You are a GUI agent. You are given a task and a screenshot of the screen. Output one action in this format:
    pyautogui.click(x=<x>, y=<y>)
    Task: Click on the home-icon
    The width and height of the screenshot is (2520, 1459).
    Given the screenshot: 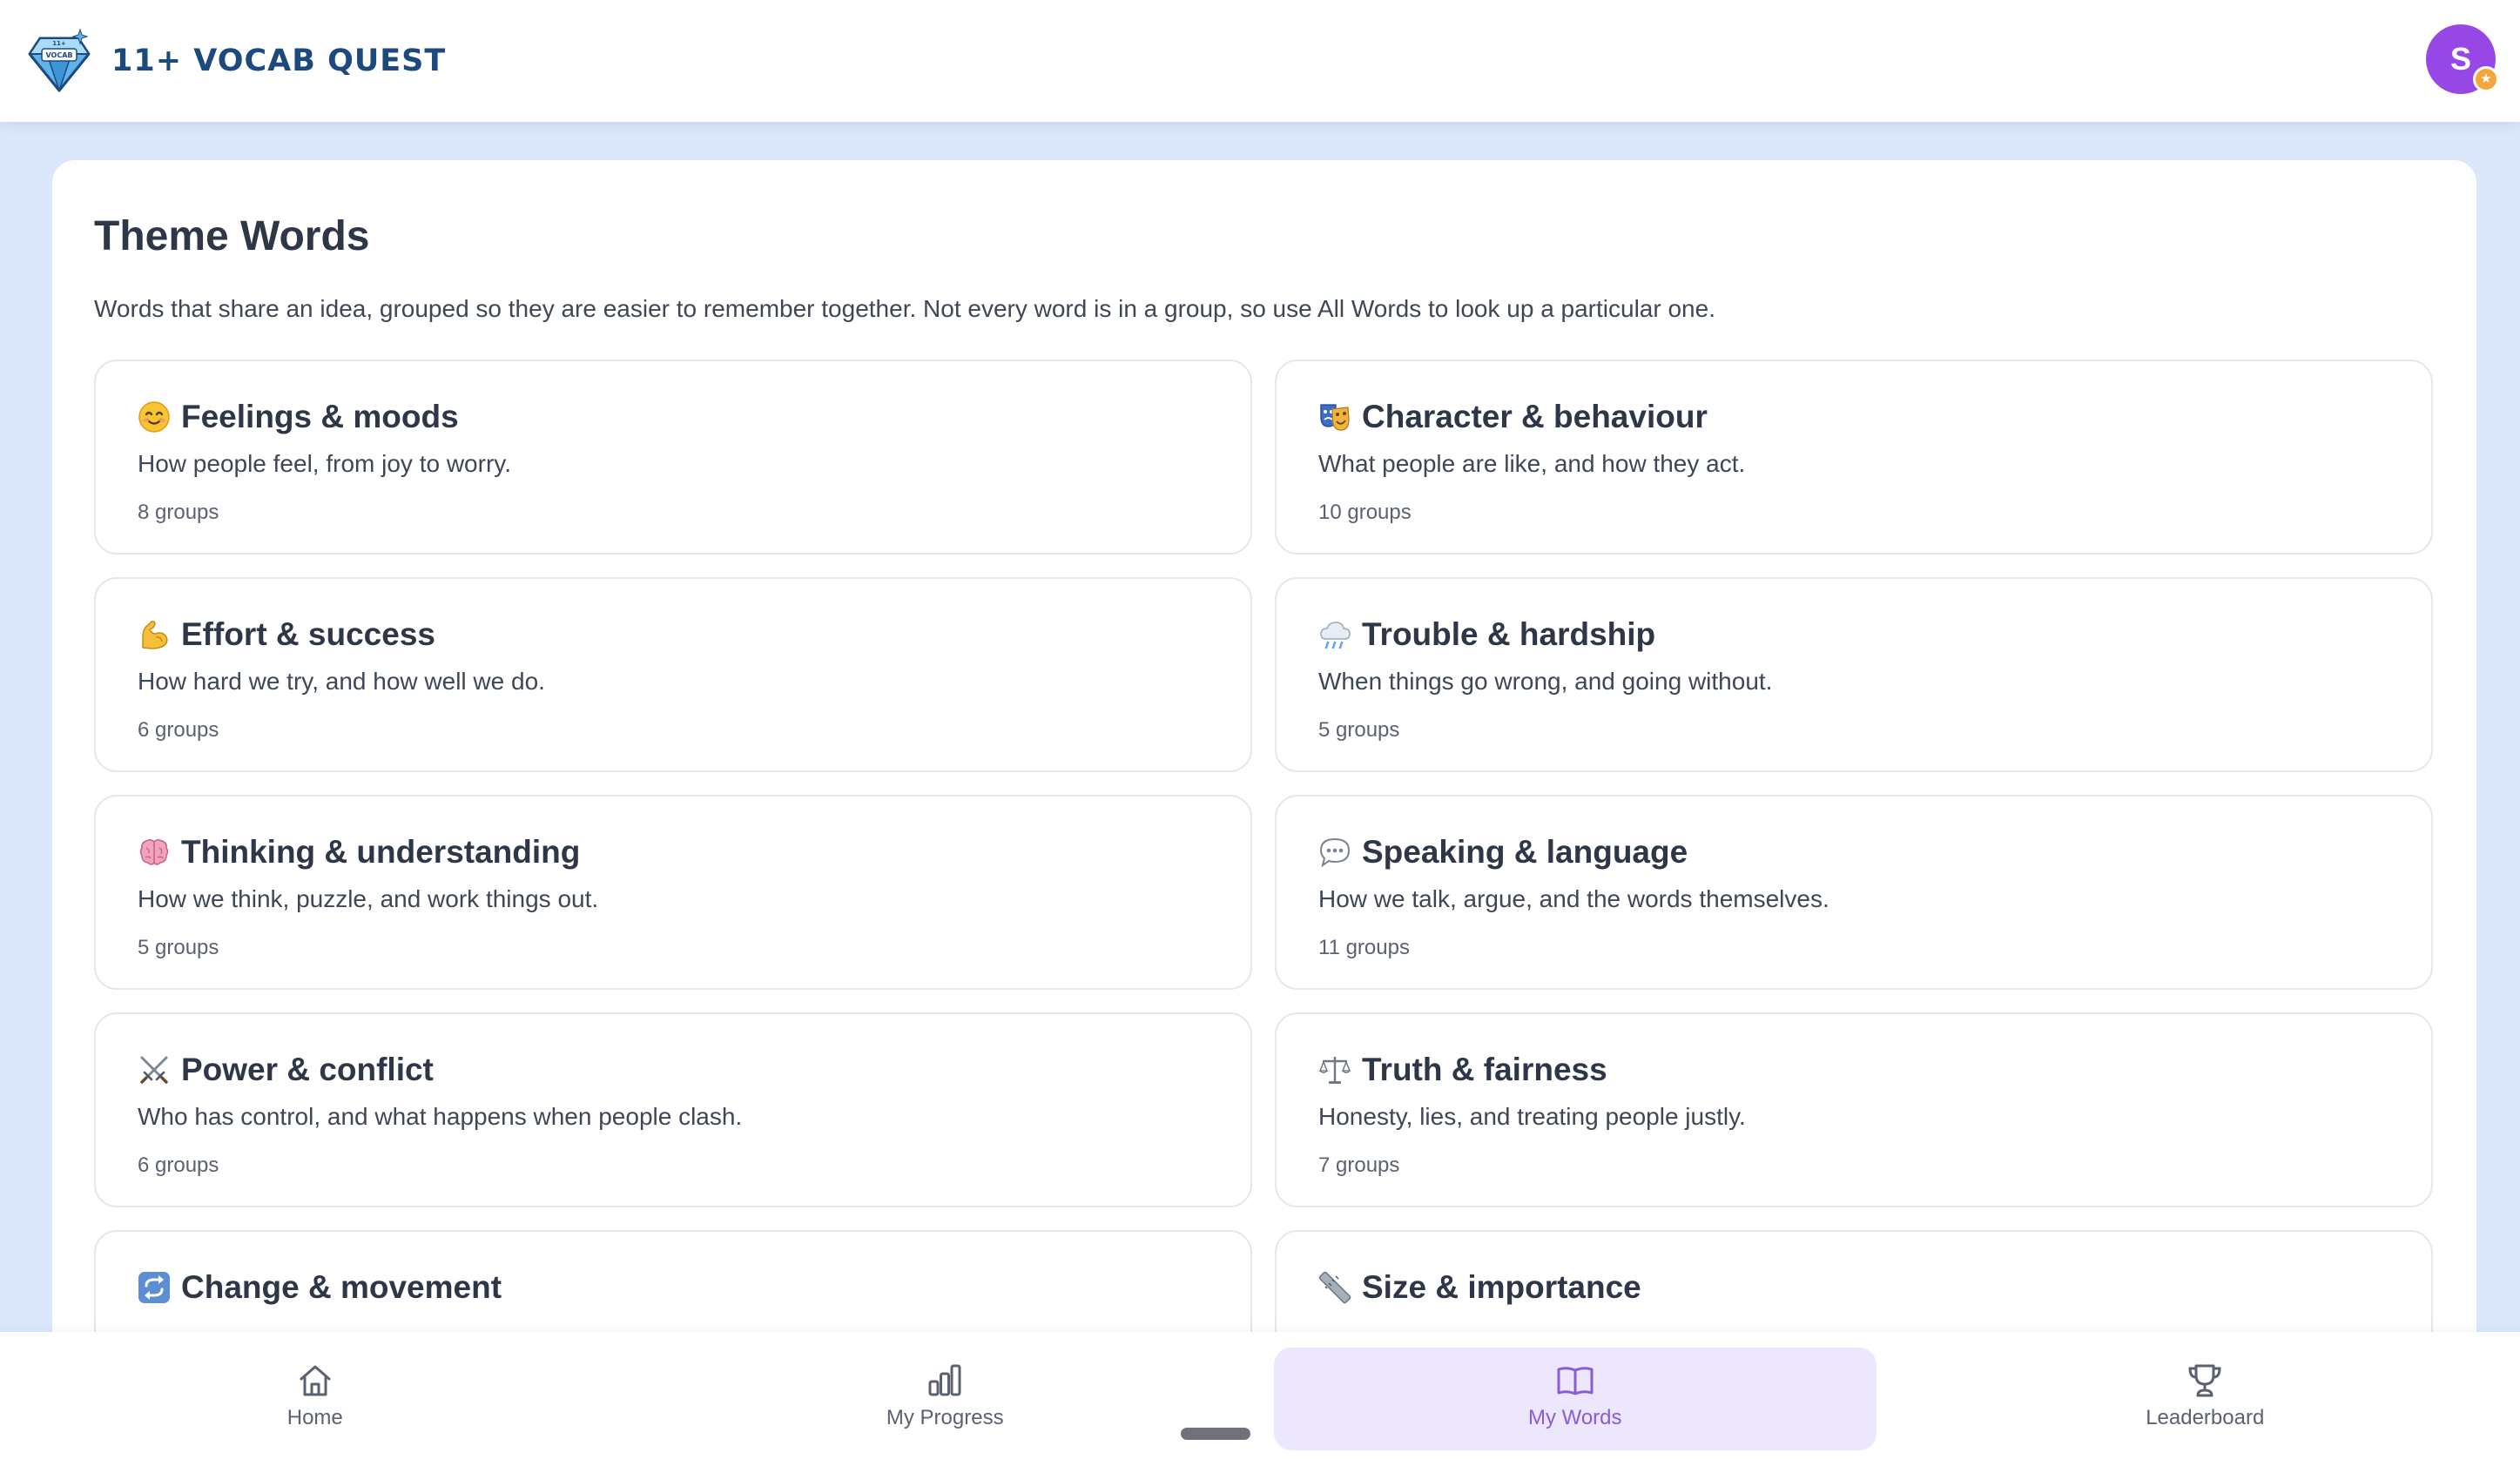 What is the action you would take?
    pyautogui.click(x=315, y=1380)
    